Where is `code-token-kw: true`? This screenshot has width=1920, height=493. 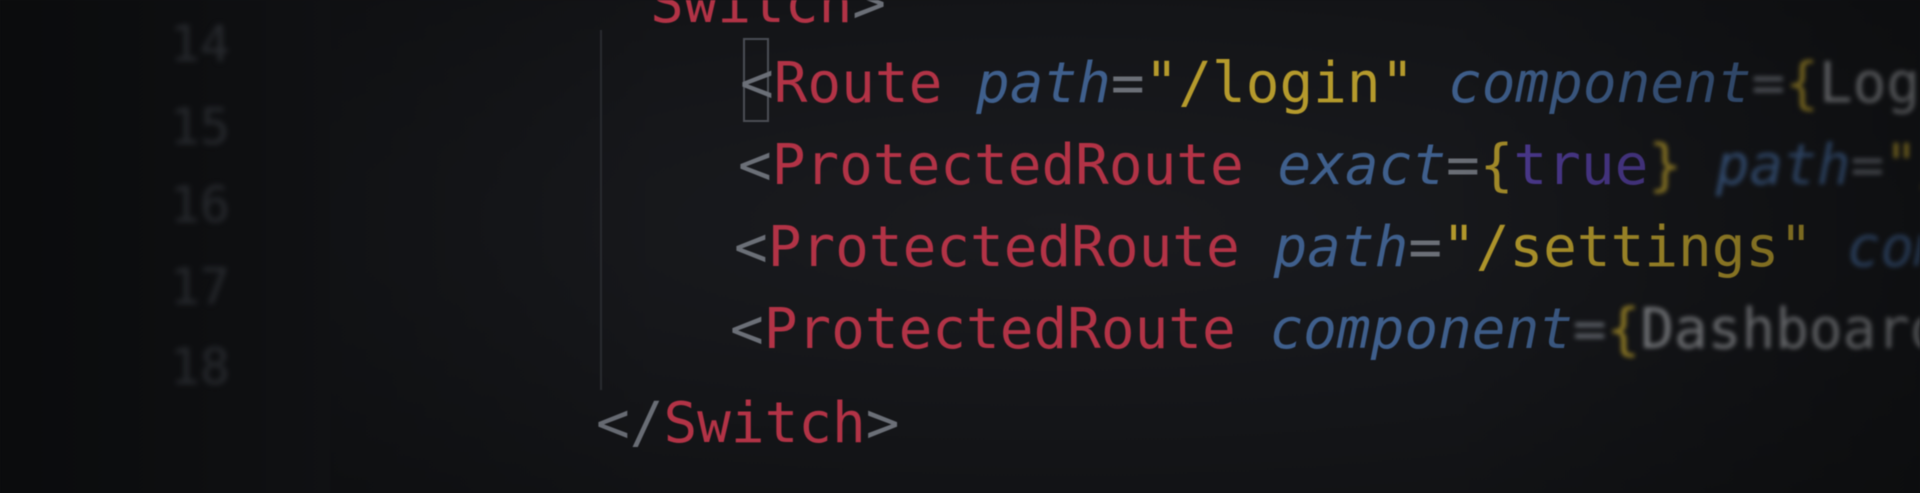 code-token-kw: true is located at coordinates (1581, 165).